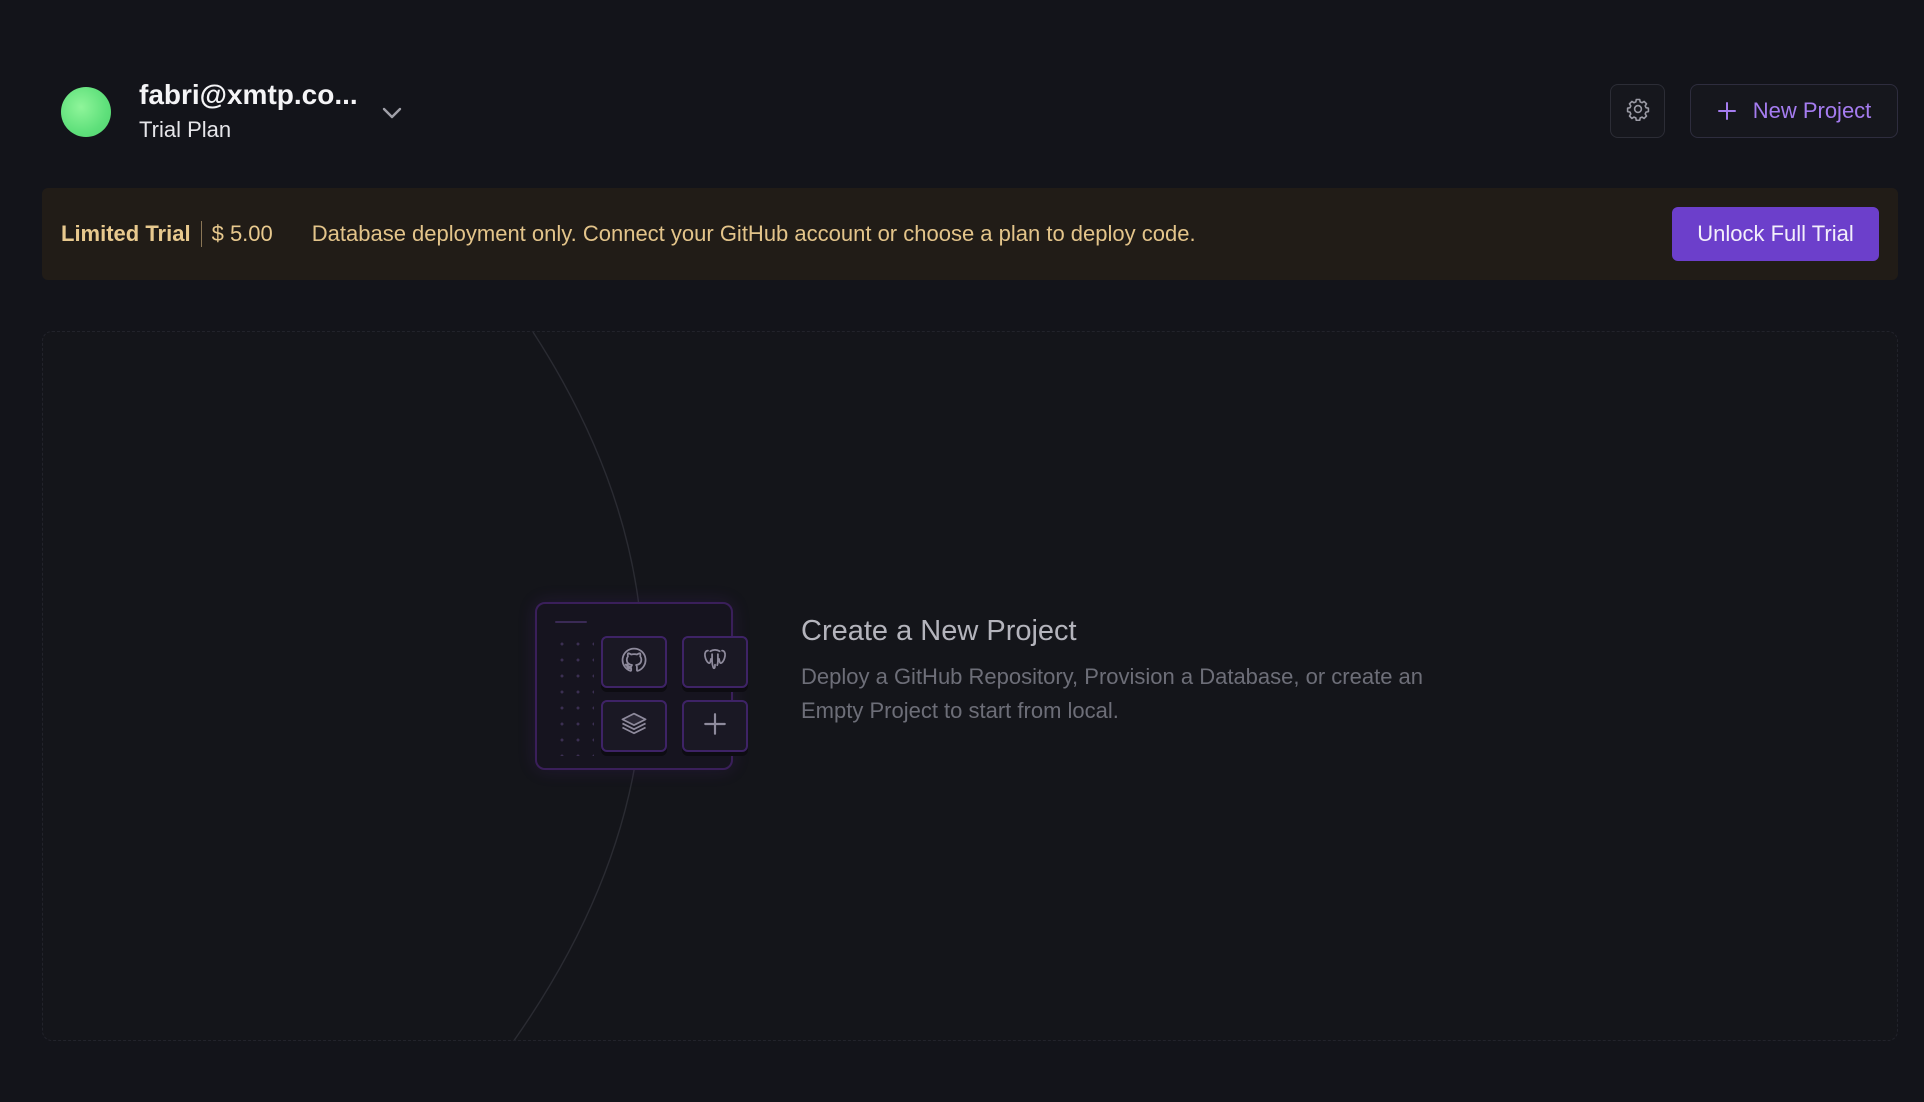  I want to click on project-illustration, so click(645, 688).